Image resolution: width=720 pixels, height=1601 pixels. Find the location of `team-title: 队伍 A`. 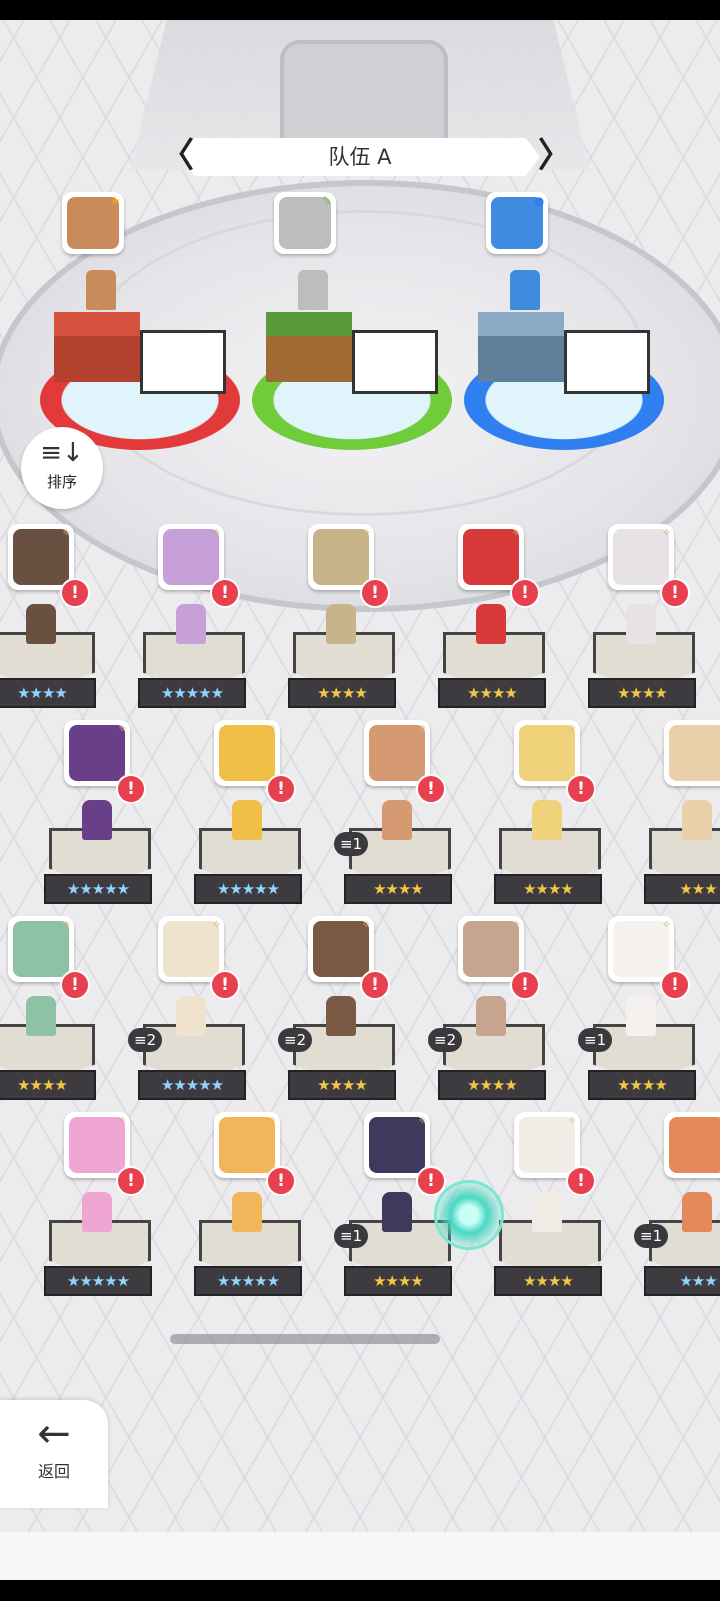

team-title: 队伍 A is located at coordinates (360, 157).